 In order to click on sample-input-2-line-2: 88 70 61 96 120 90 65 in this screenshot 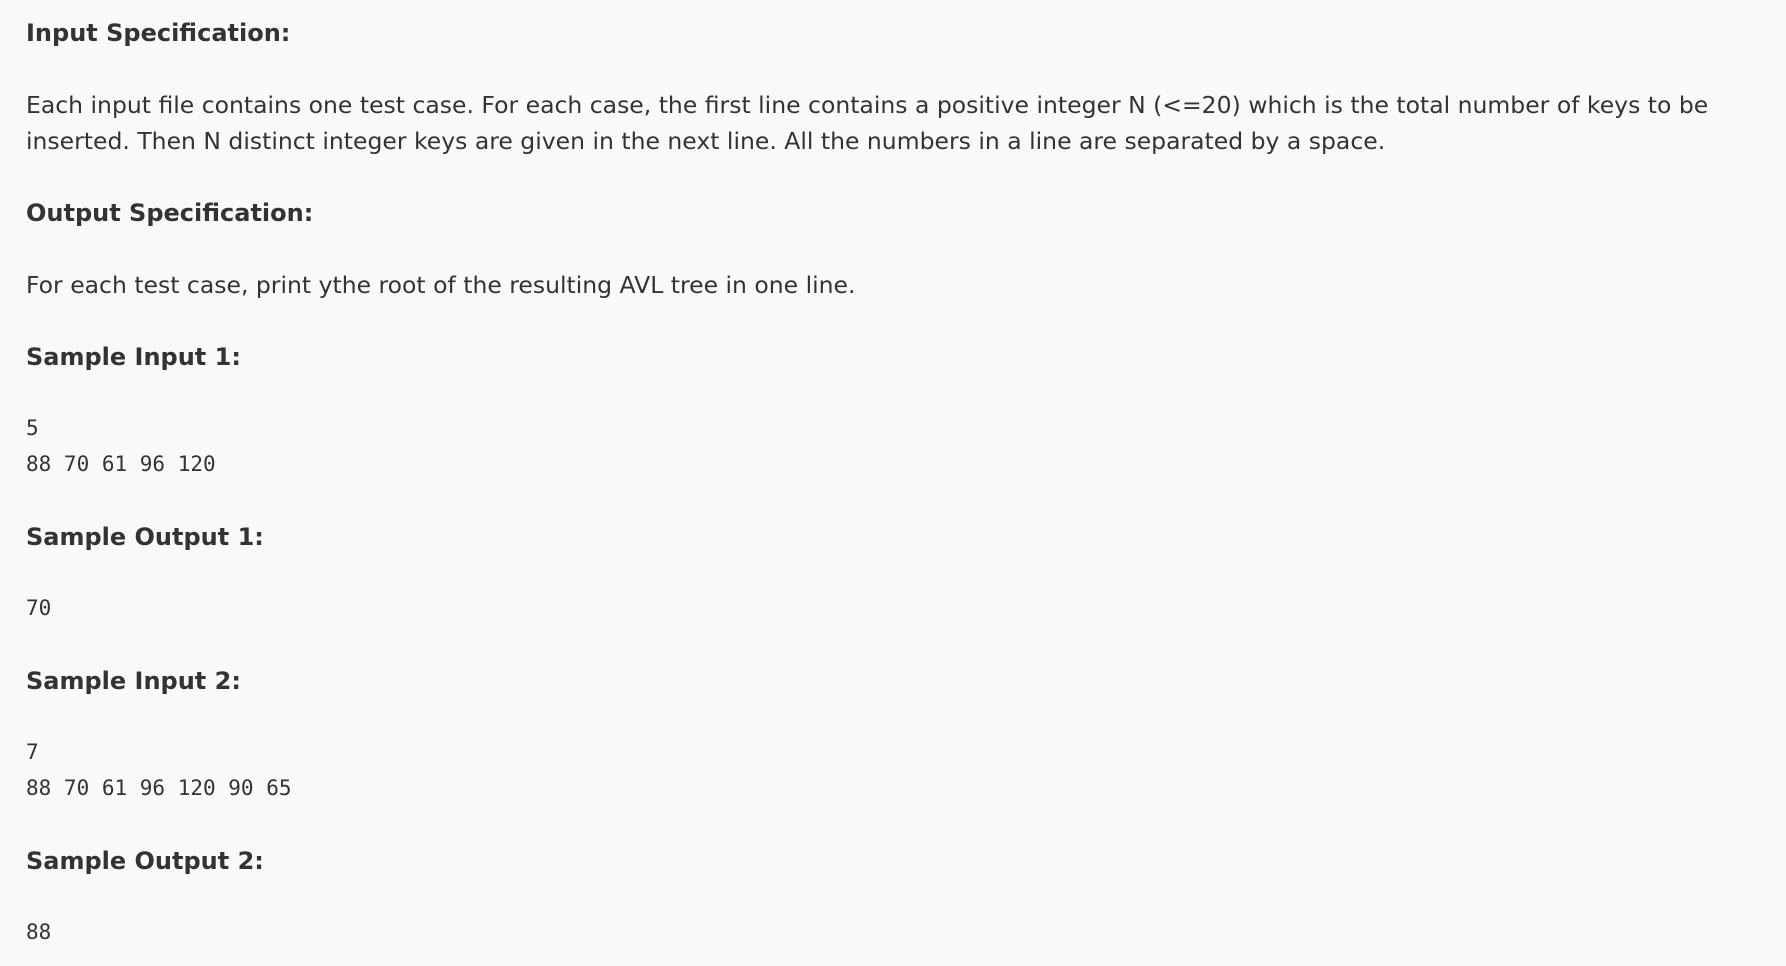, I will do `click(159, 788)`.